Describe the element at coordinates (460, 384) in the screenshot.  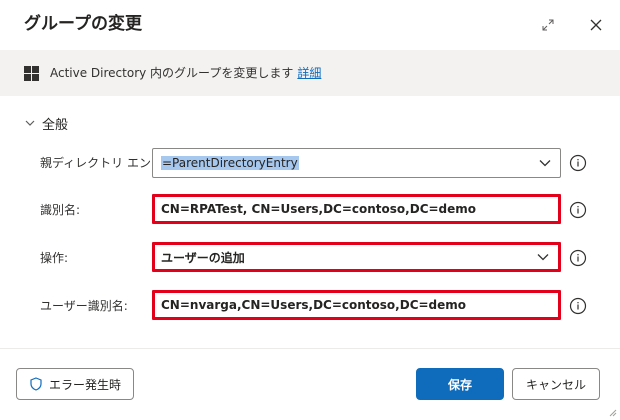
I see `save-button: 保存` at that location.